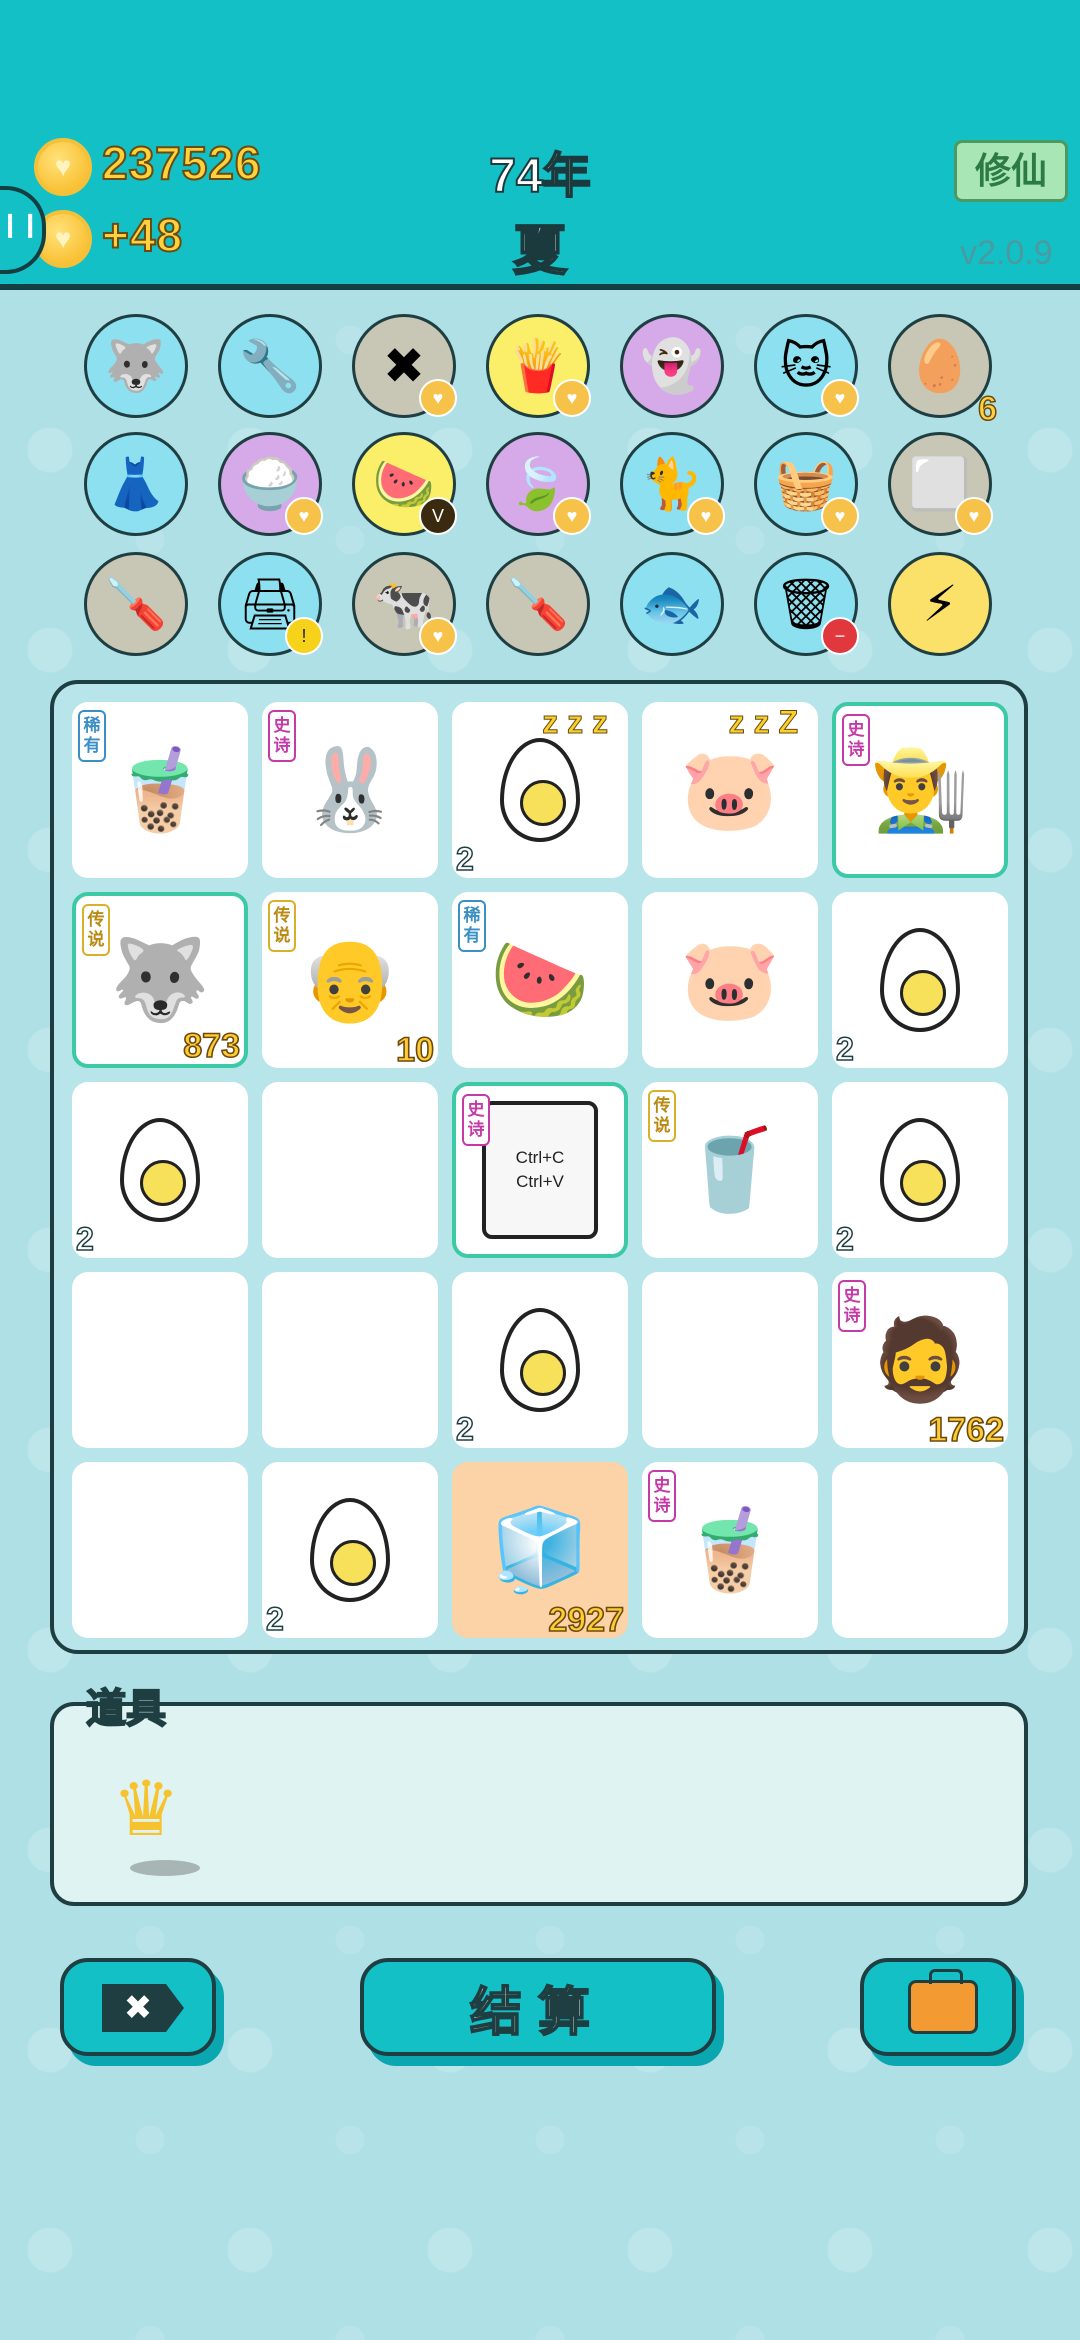 This screenshot has height=2340, width=1080. I want to click on value-counter: 10, so click(414, 1050).